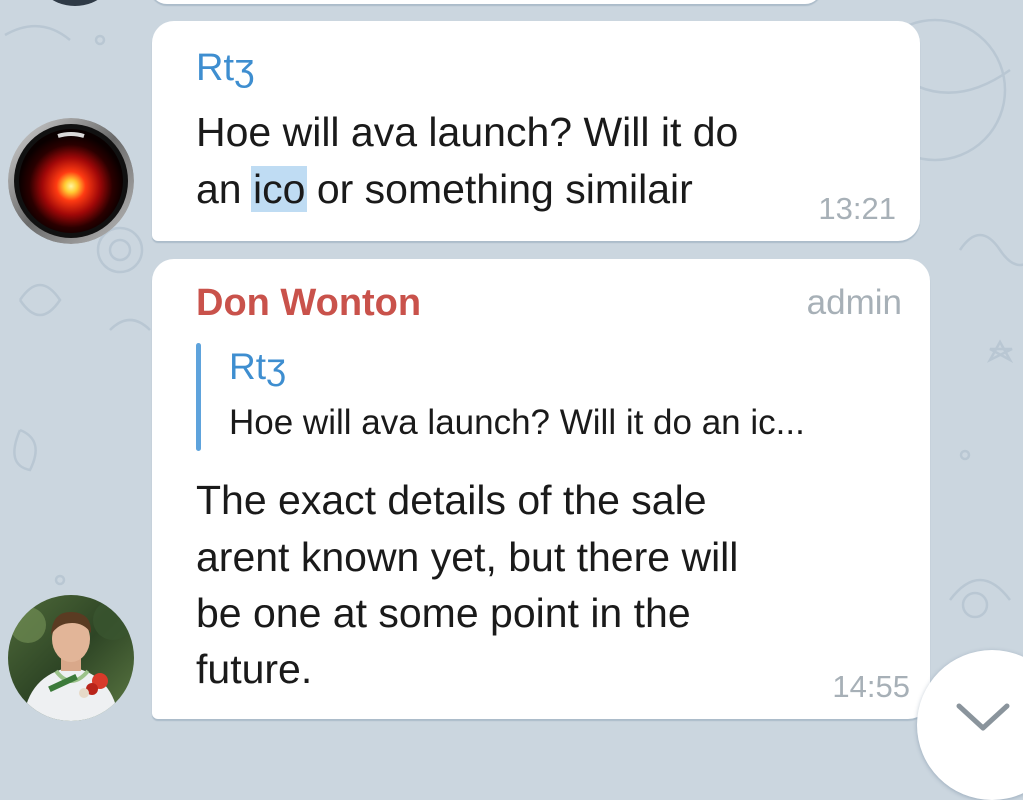 Image resolution: width=1023 pixels, height=800 pixels. I want to click on admin-badge: admin, so click(854, 302).